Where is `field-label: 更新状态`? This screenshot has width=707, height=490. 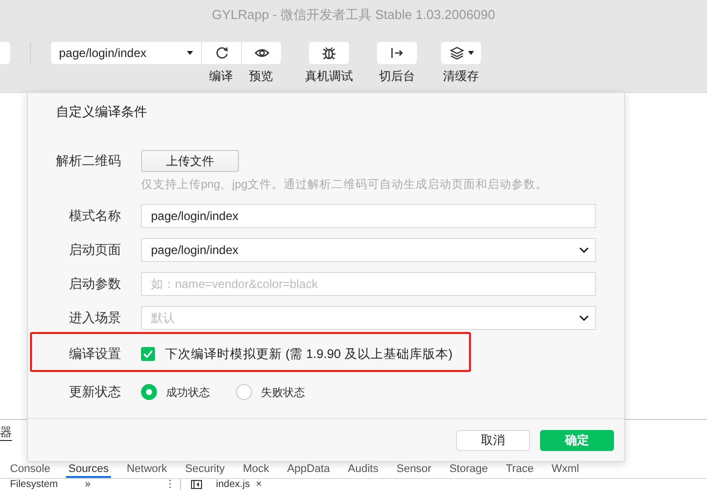 field-label: 更新状态 is located at coordinates (94, 392).